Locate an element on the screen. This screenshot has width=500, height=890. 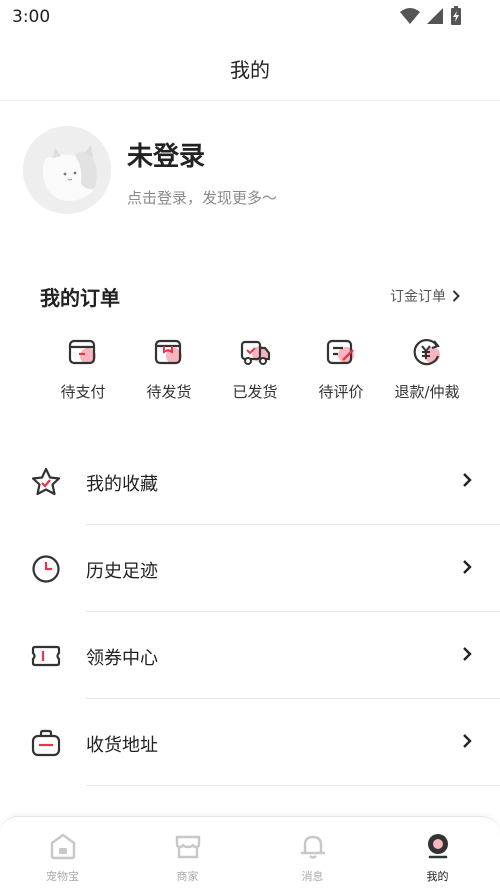
avatar is located at coordinates (67, 170).